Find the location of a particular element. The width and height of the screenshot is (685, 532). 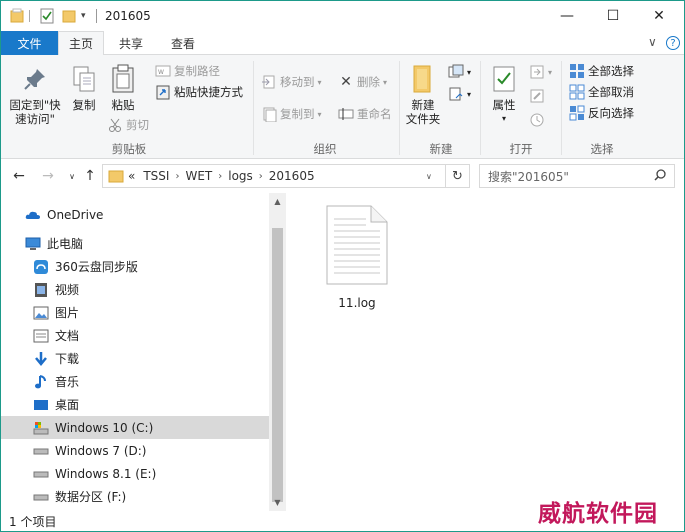

folder-icon is located at coordinates (116, 176).